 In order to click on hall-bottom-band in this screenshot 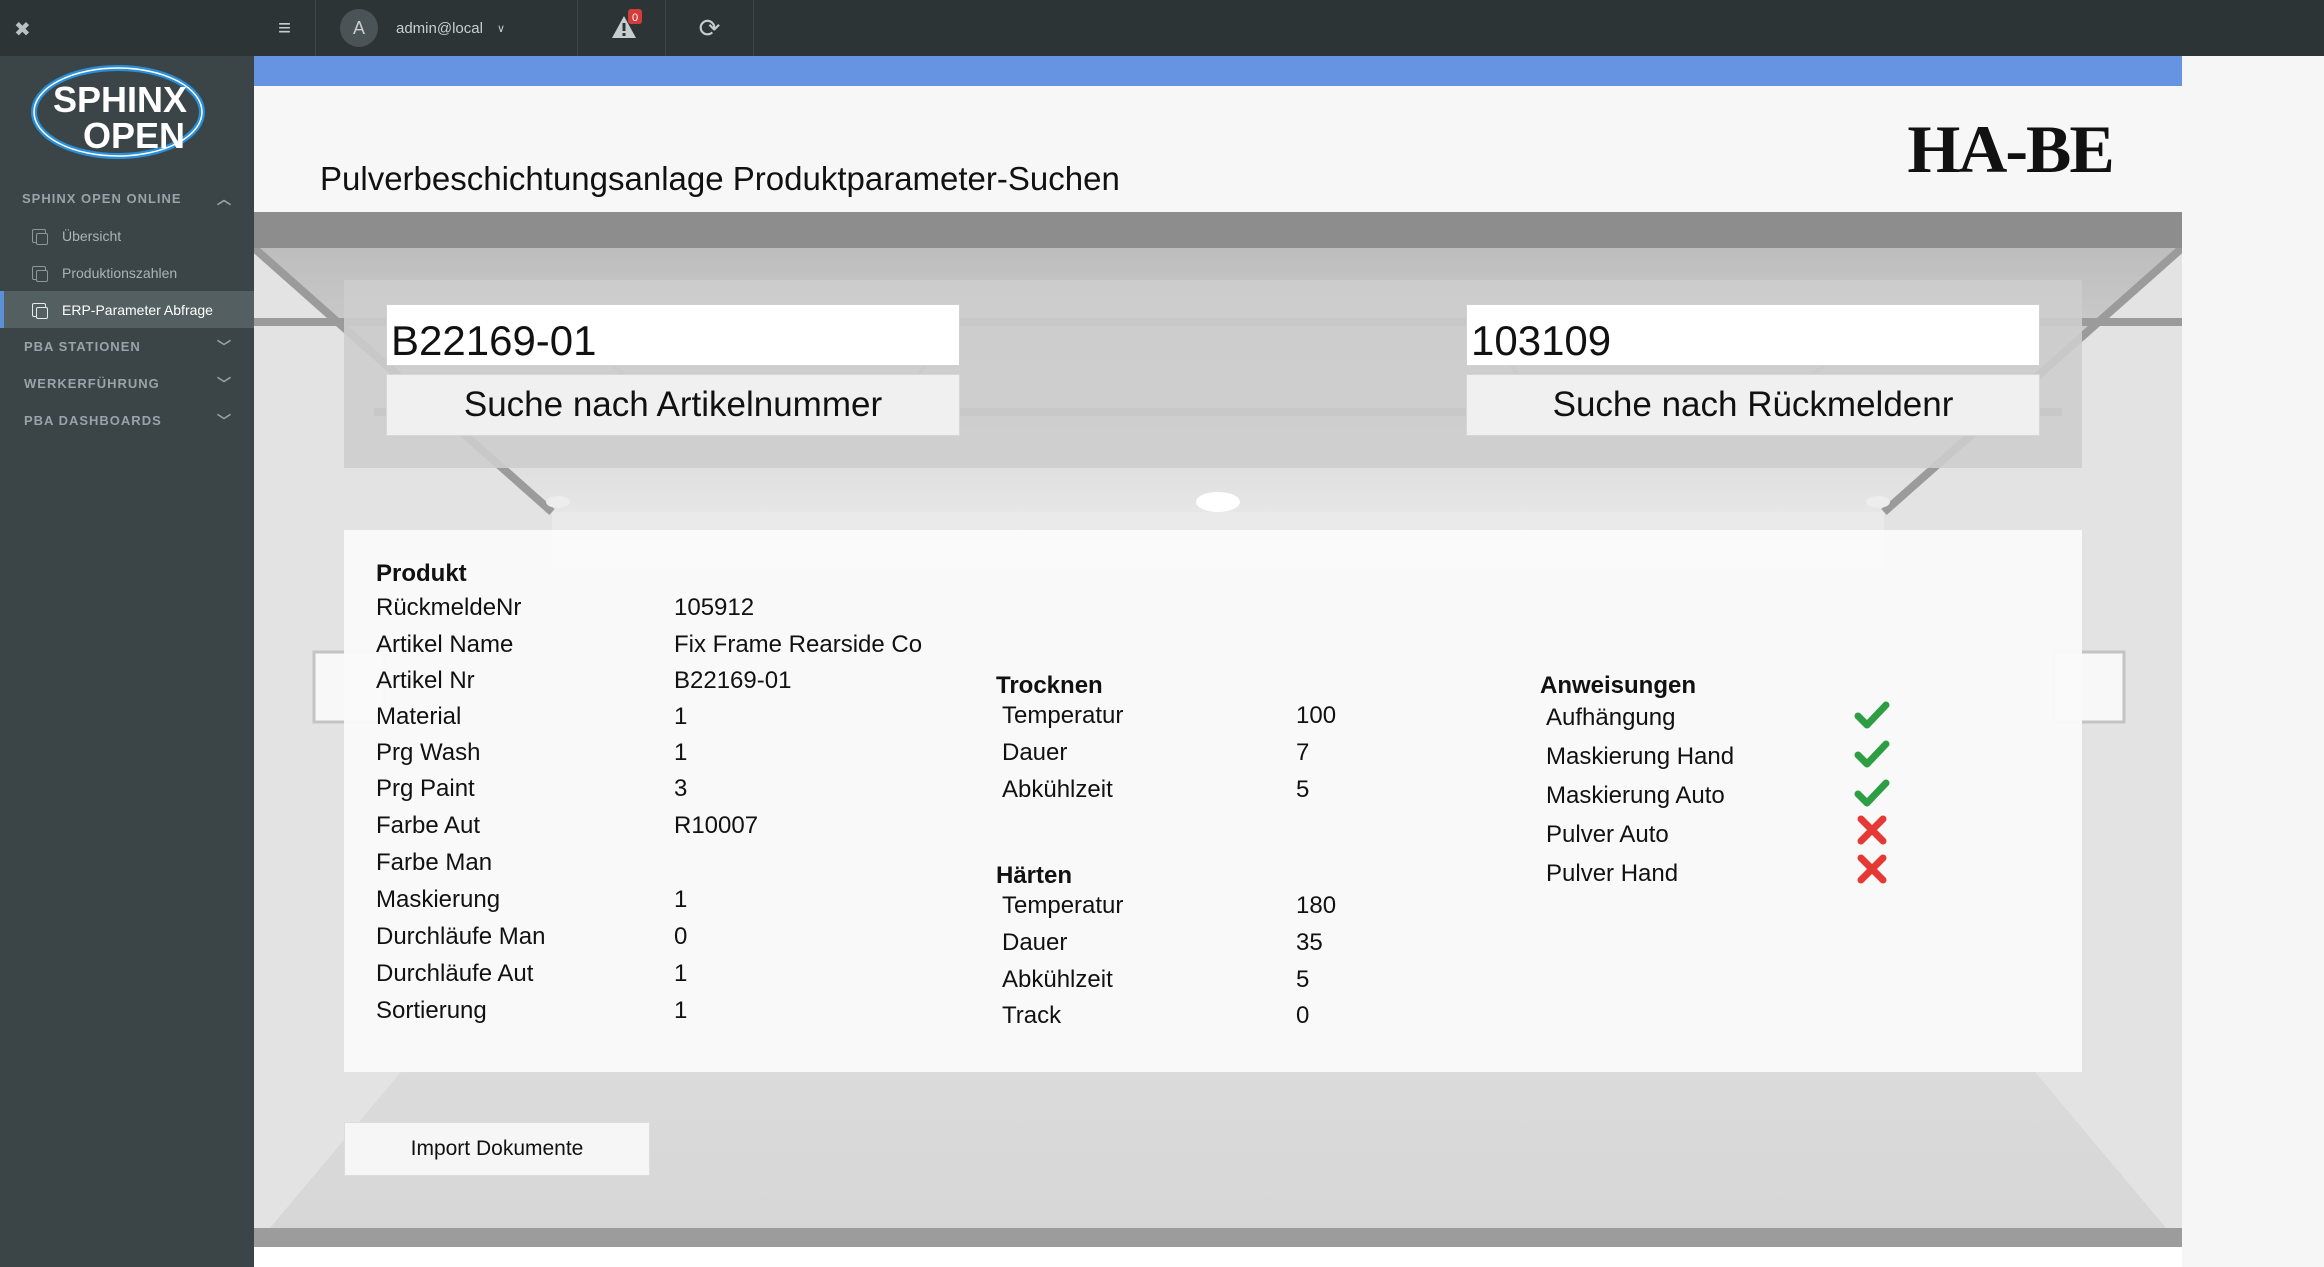, I will do `click(1218, 1237)`.